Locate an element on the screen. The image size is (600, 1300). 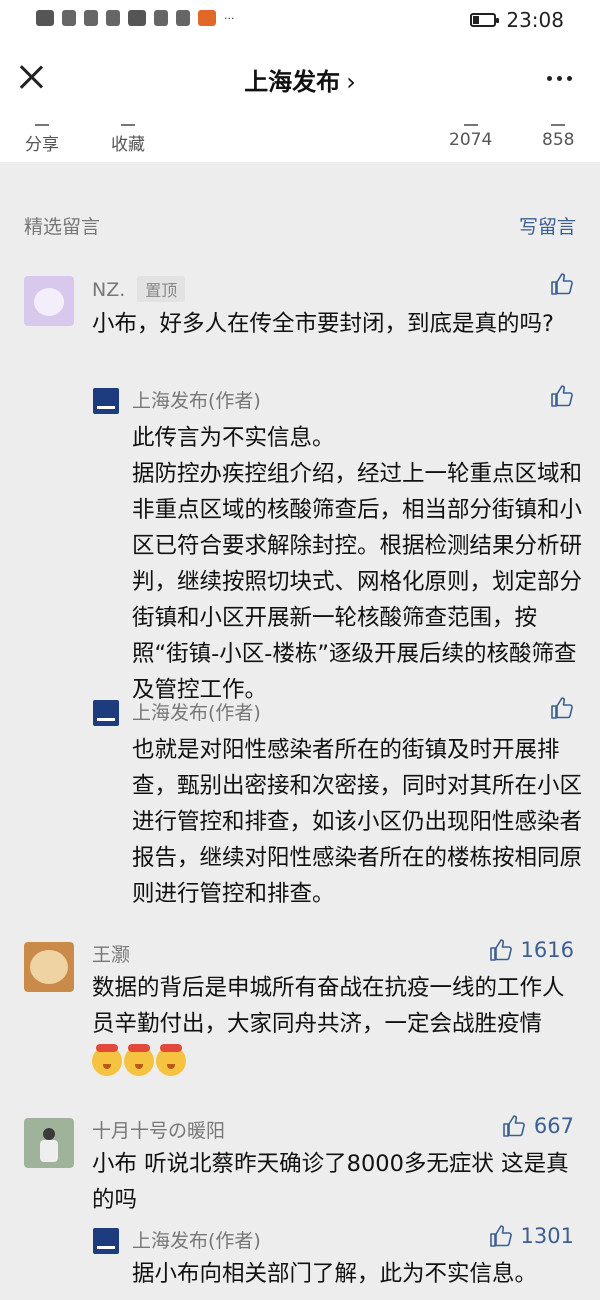
wow-count-button: 858 is located at coordinates (558, 137).